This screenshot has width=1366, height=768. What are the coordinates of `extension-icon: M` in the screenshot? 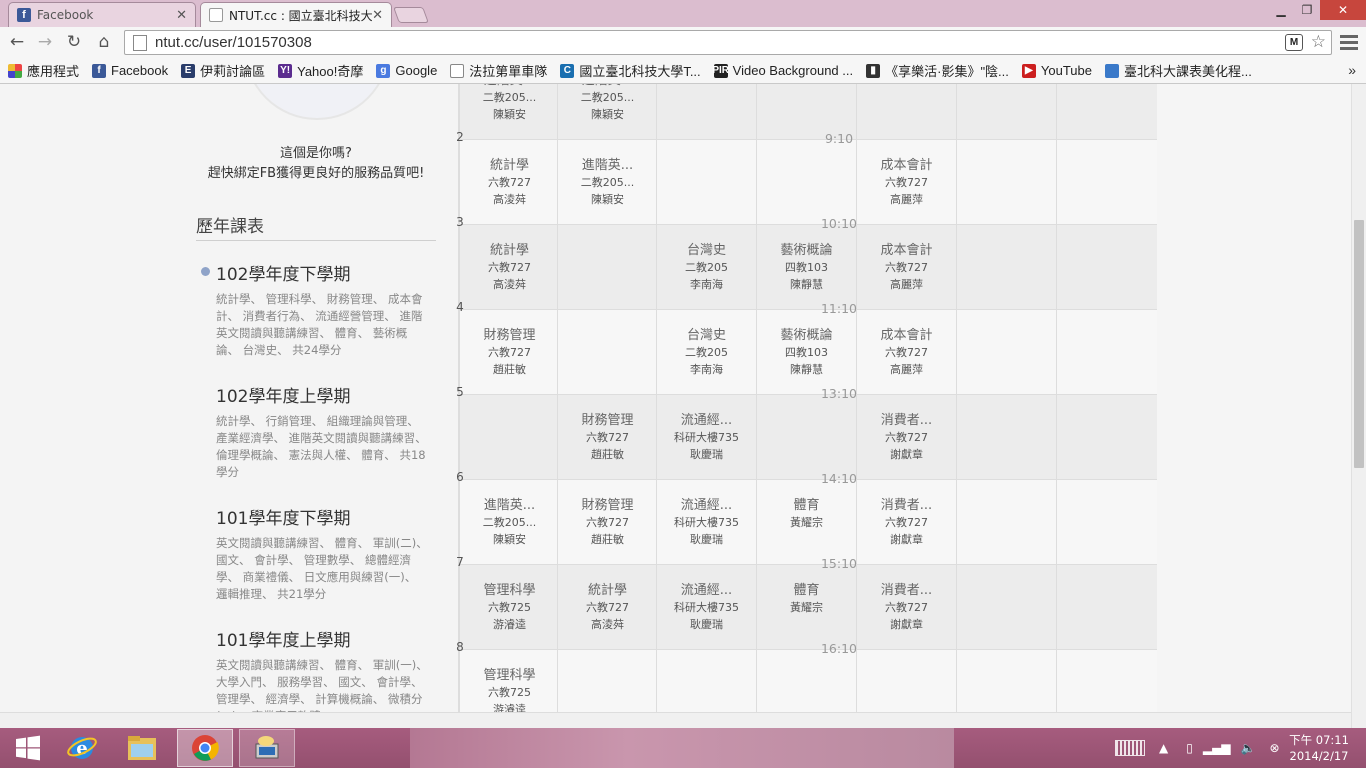 It's located at (1294, 42).